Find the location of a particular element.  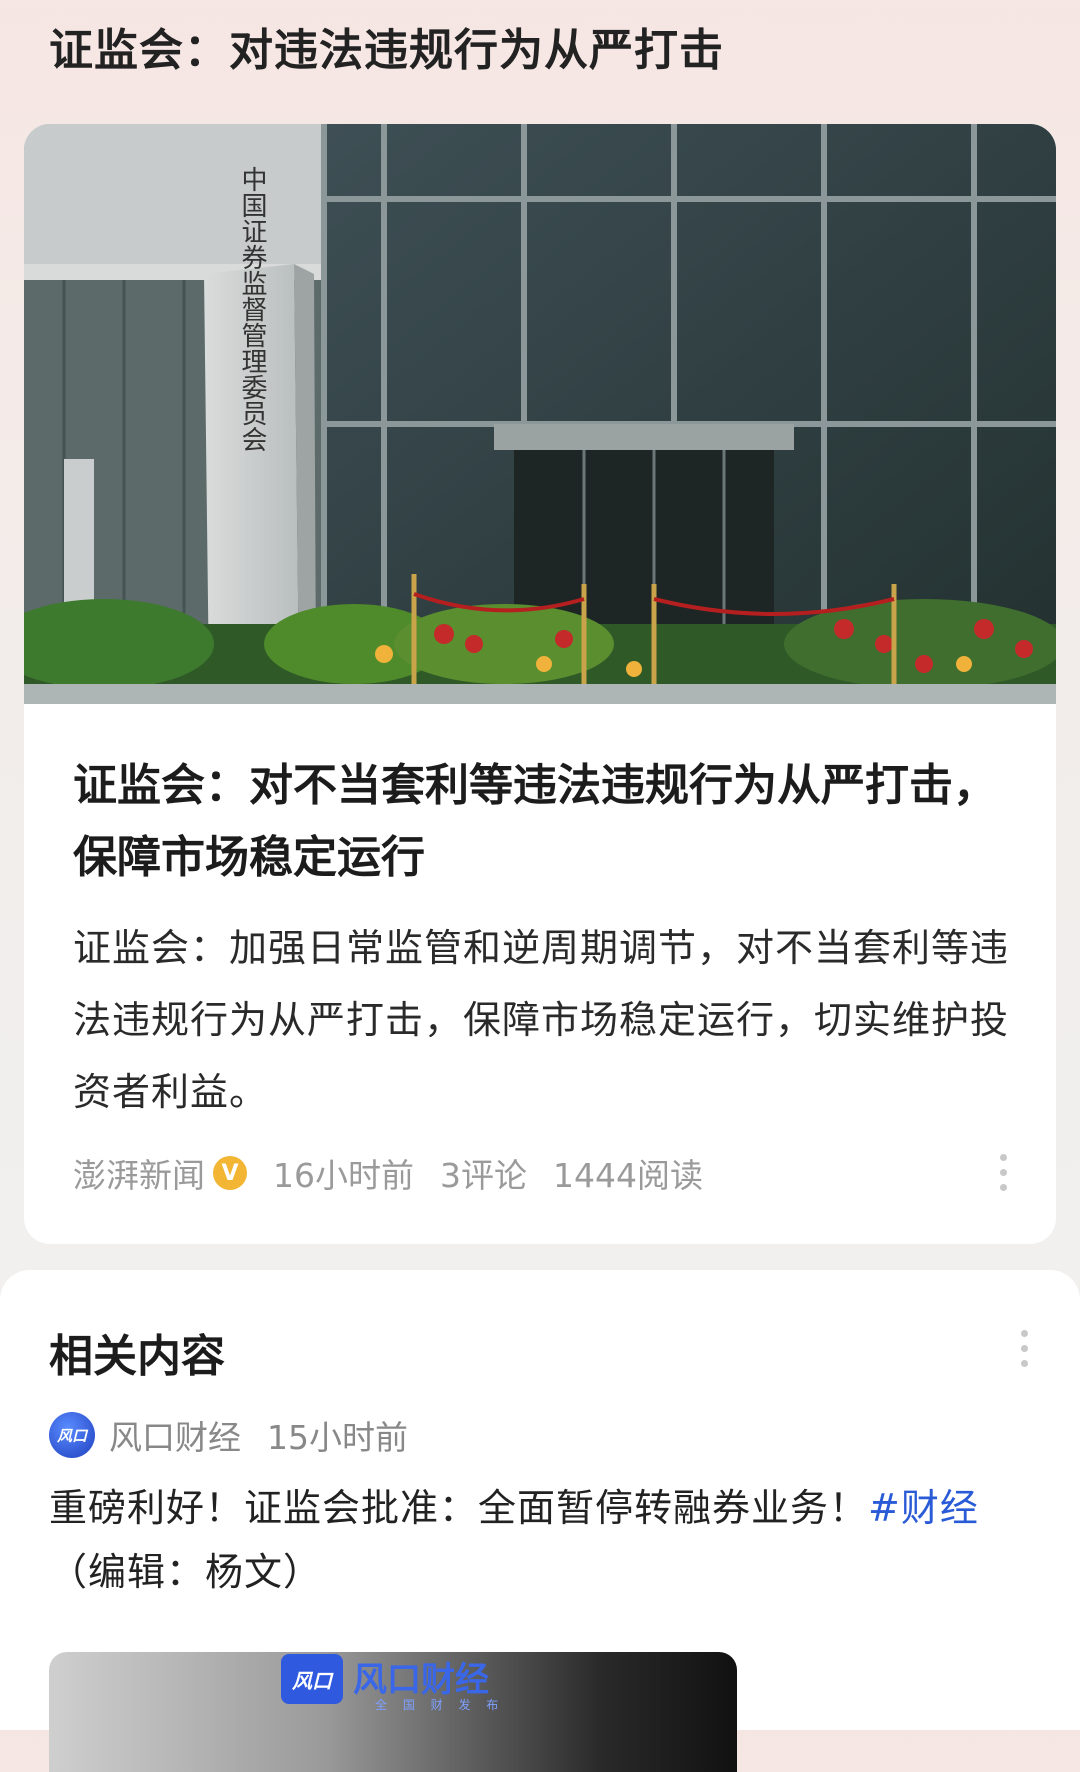

related-time: 15小时前 is located at coordinates (337, 1437).